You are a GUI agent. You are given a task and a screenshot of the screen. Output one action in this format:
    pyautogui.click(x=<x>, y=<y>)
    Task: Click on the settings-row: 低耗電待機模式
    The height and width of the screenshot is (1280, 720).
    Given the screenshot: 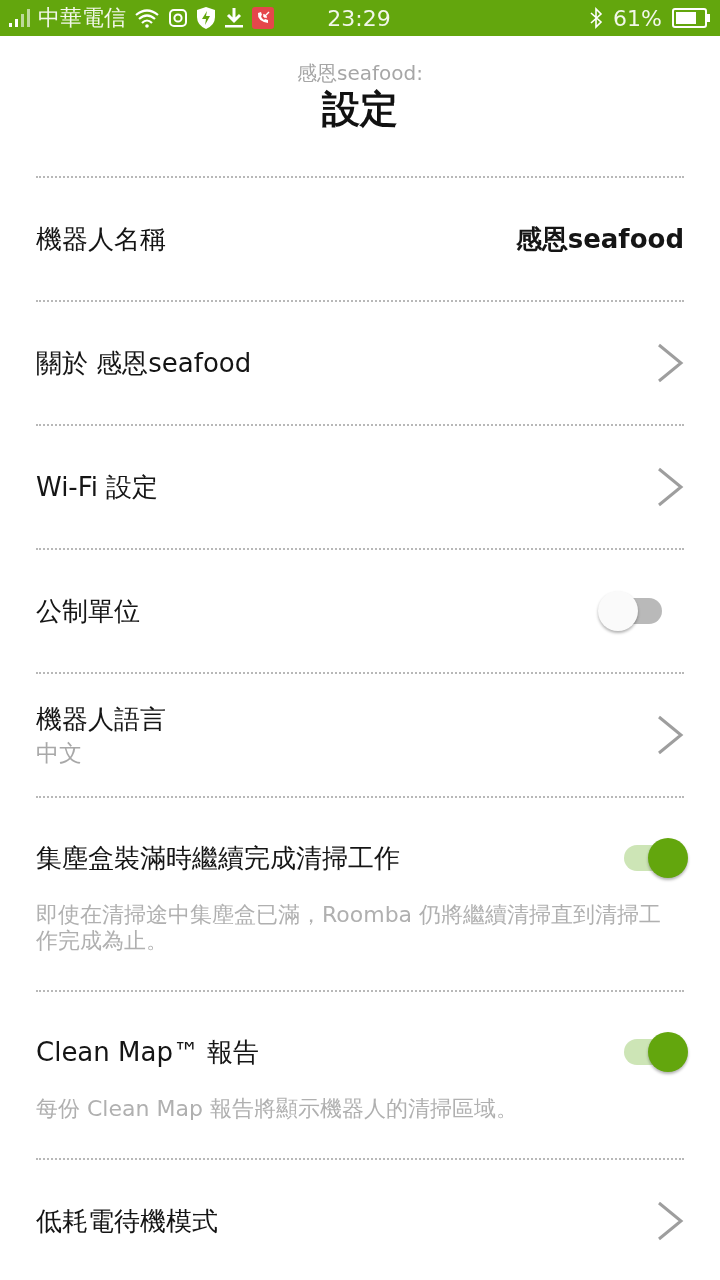 What is the action you would take?
    pyautogui.click(x=360, y=1220)
    